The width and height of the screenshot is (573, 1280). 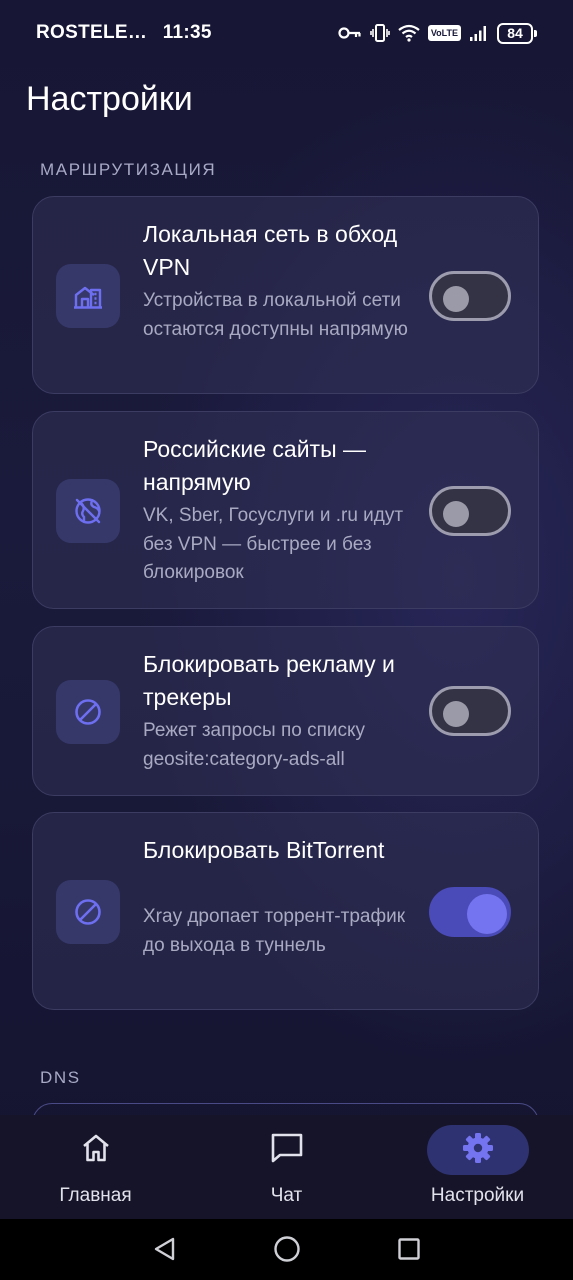 I want to click on bottom-navigation: Главная Чат Настройки, so click(x=286, y=1167).